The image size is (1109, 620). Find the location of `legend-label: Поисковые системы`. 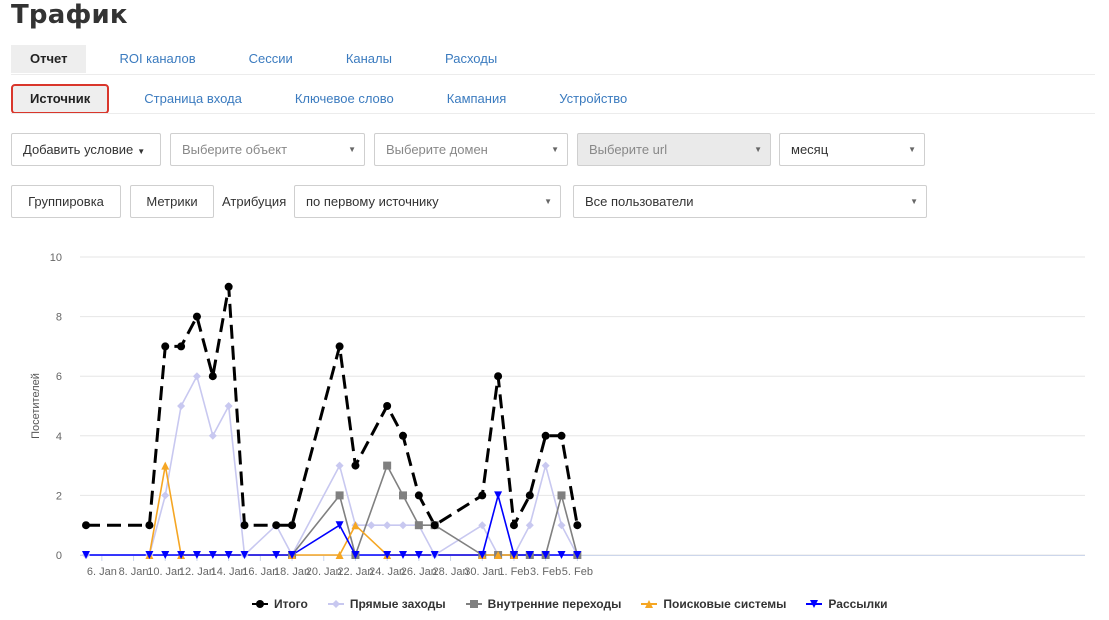

legend-label: Поисковые системы is located at coordinates (725, 604).